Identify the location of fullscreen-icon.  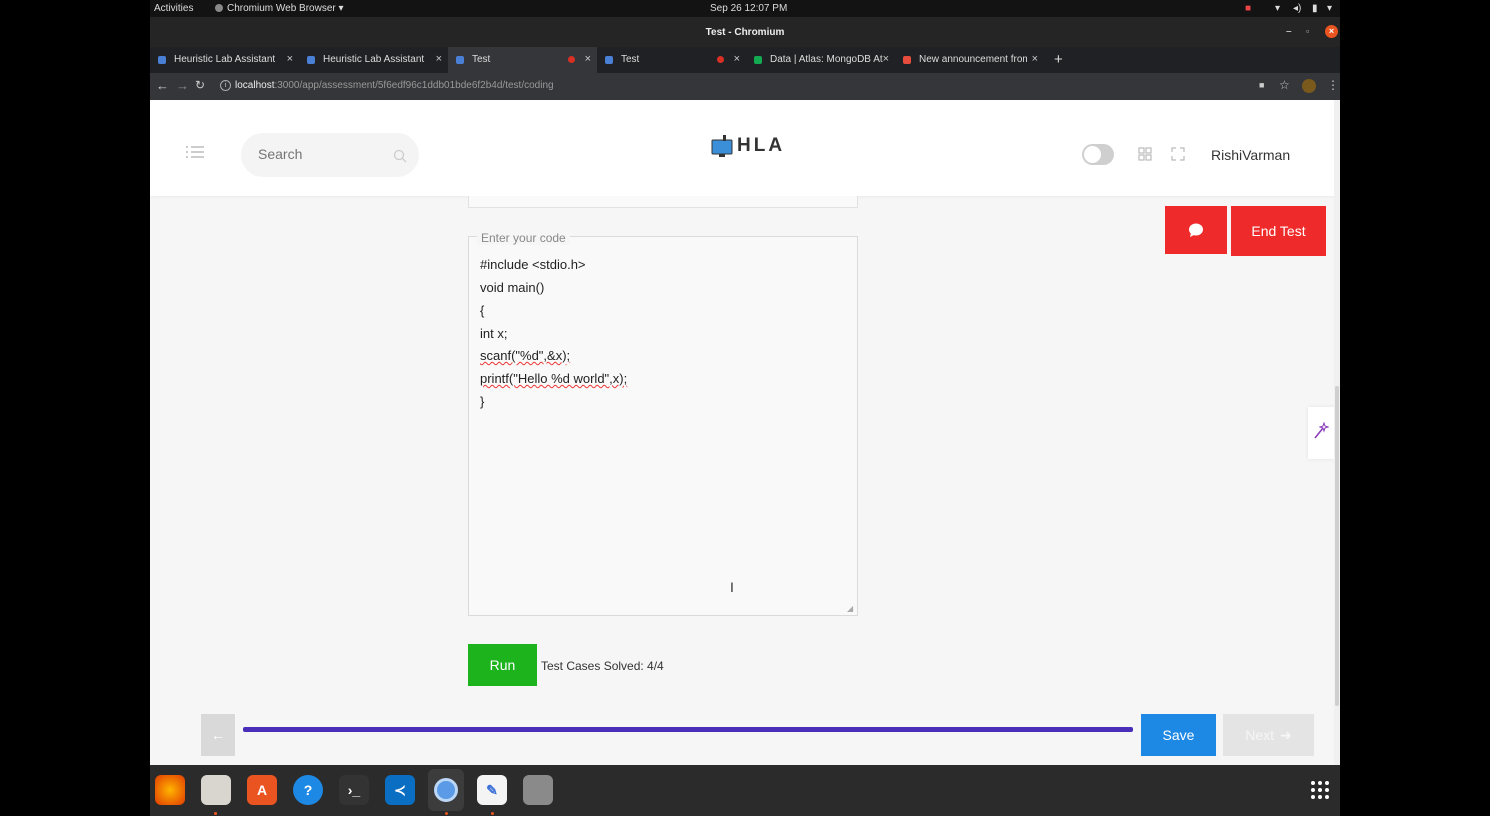
(1178, 156).